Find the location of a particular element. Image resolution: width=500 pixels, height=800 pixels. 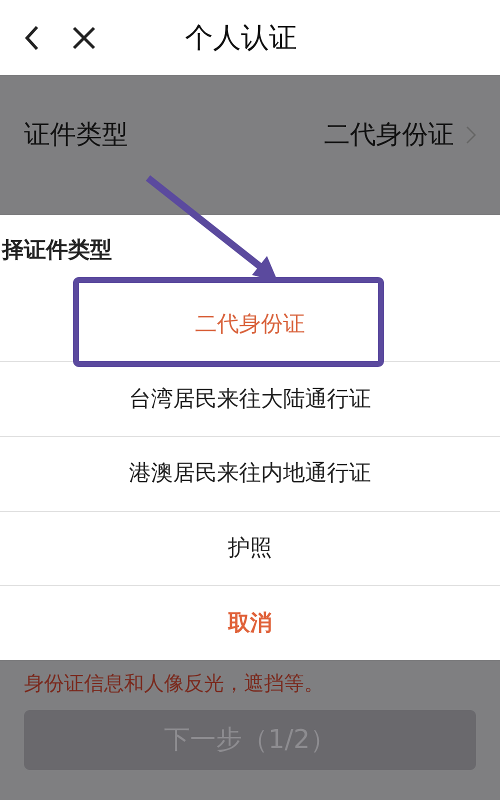

field-label: 证件类型 is located at coordinates (76, 135).